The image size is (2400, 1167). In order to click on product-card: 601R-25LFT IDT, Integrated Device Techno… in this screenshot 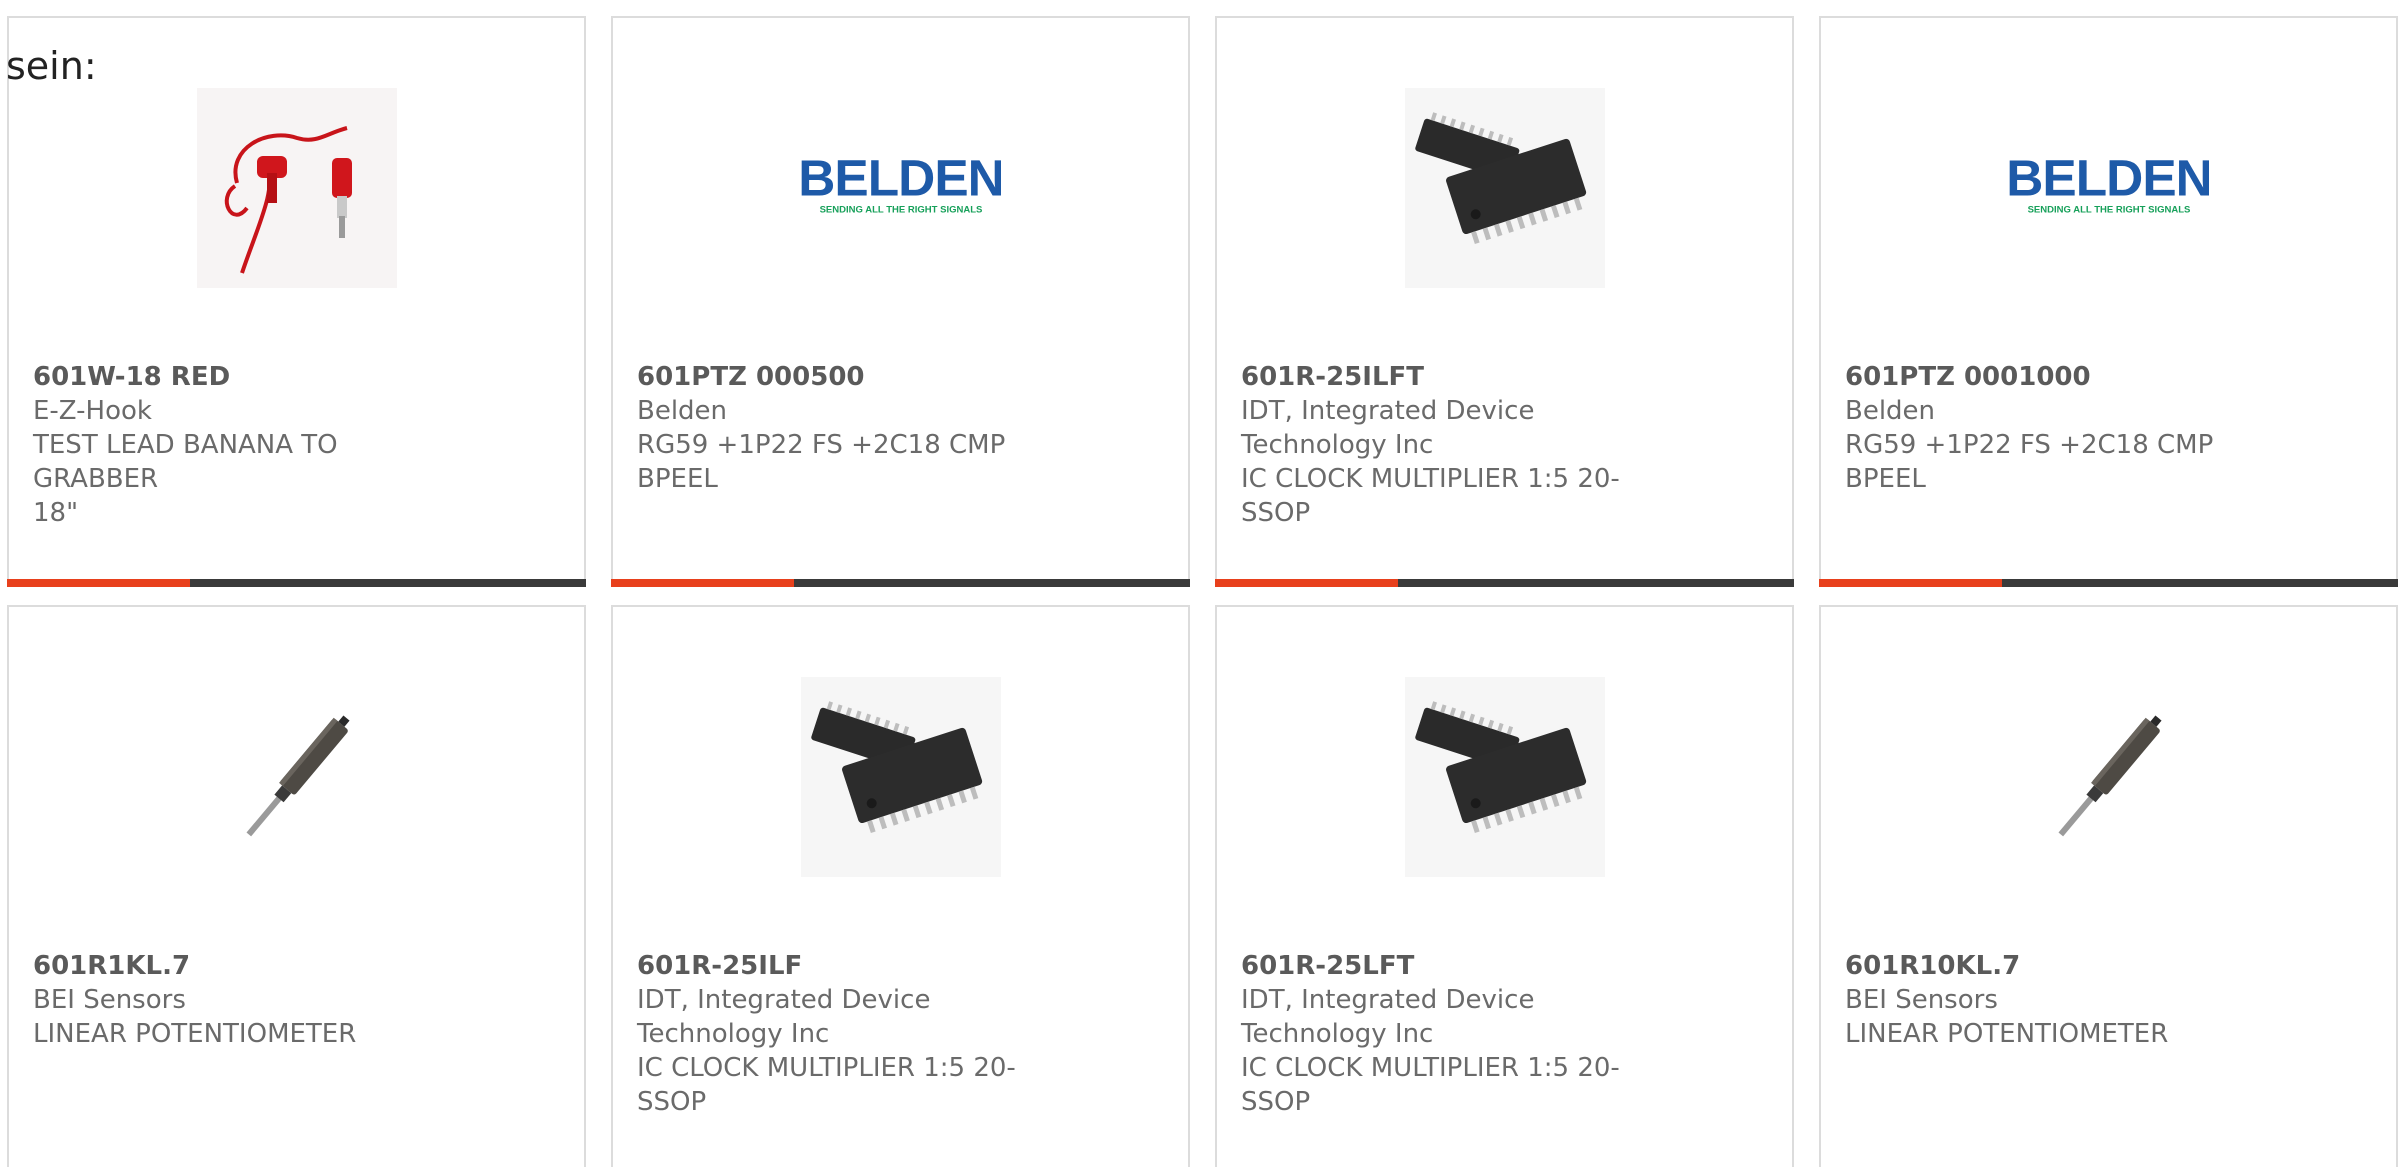, I will do `click(1504, 886)`.